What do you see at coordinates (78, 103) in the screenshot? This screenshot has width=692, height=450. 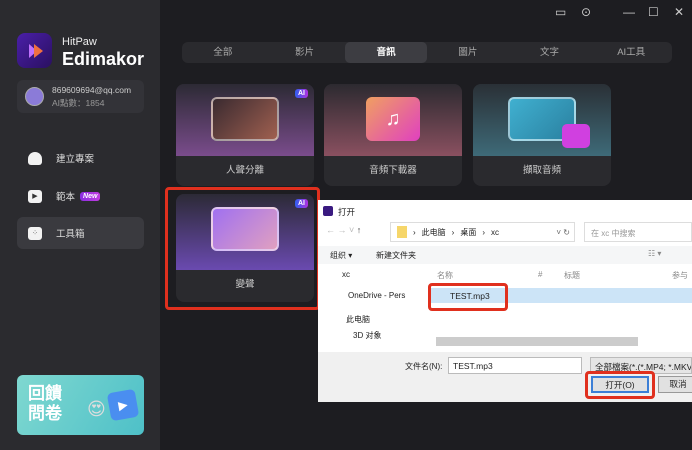 I see `ai-points: AI點數：1854` at bounding box center [78, 103].